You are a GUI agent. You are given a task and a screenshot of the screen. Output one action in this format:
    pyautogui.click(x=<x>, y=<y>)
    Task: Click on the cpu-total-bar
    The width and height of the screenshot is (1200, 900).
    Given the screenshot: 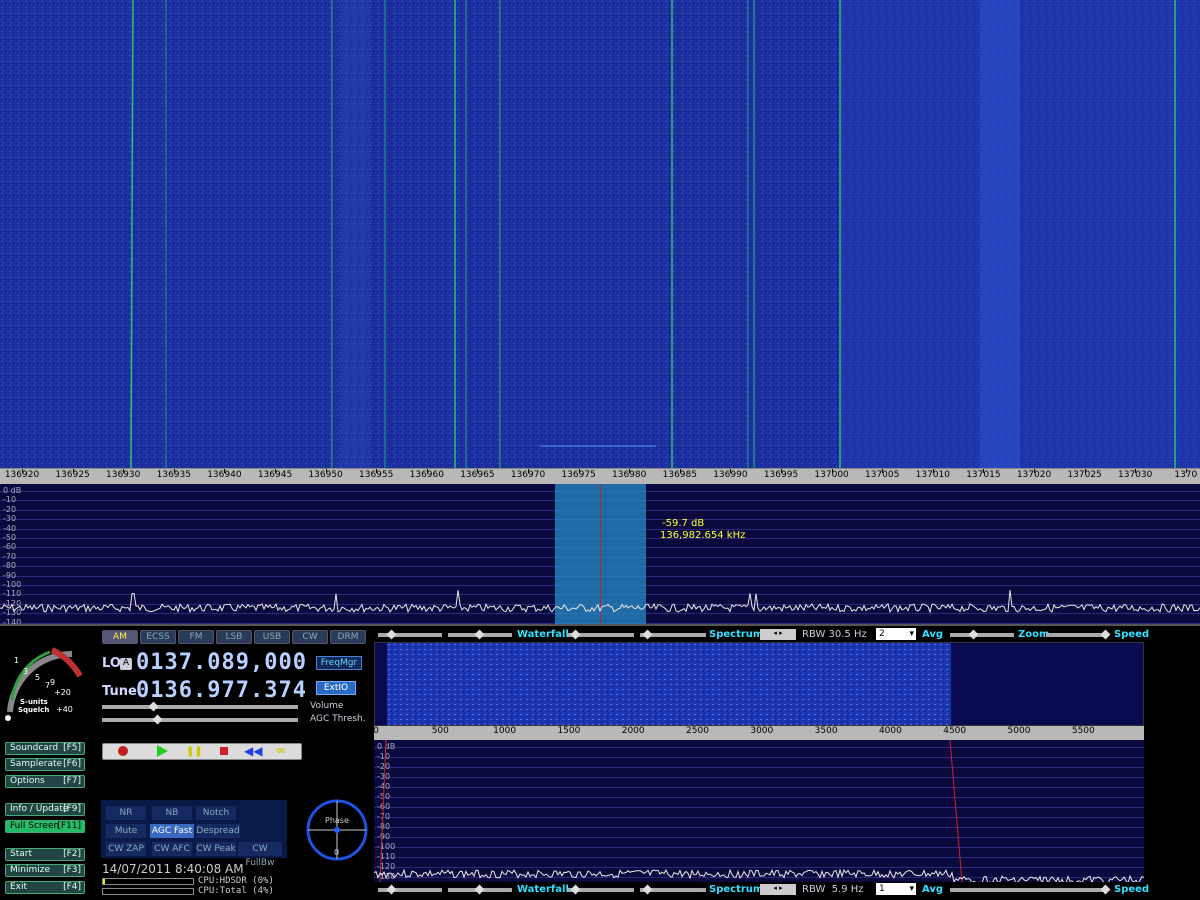 What is the action you would take?
    pyautogui.click(x=148, y=891)
    